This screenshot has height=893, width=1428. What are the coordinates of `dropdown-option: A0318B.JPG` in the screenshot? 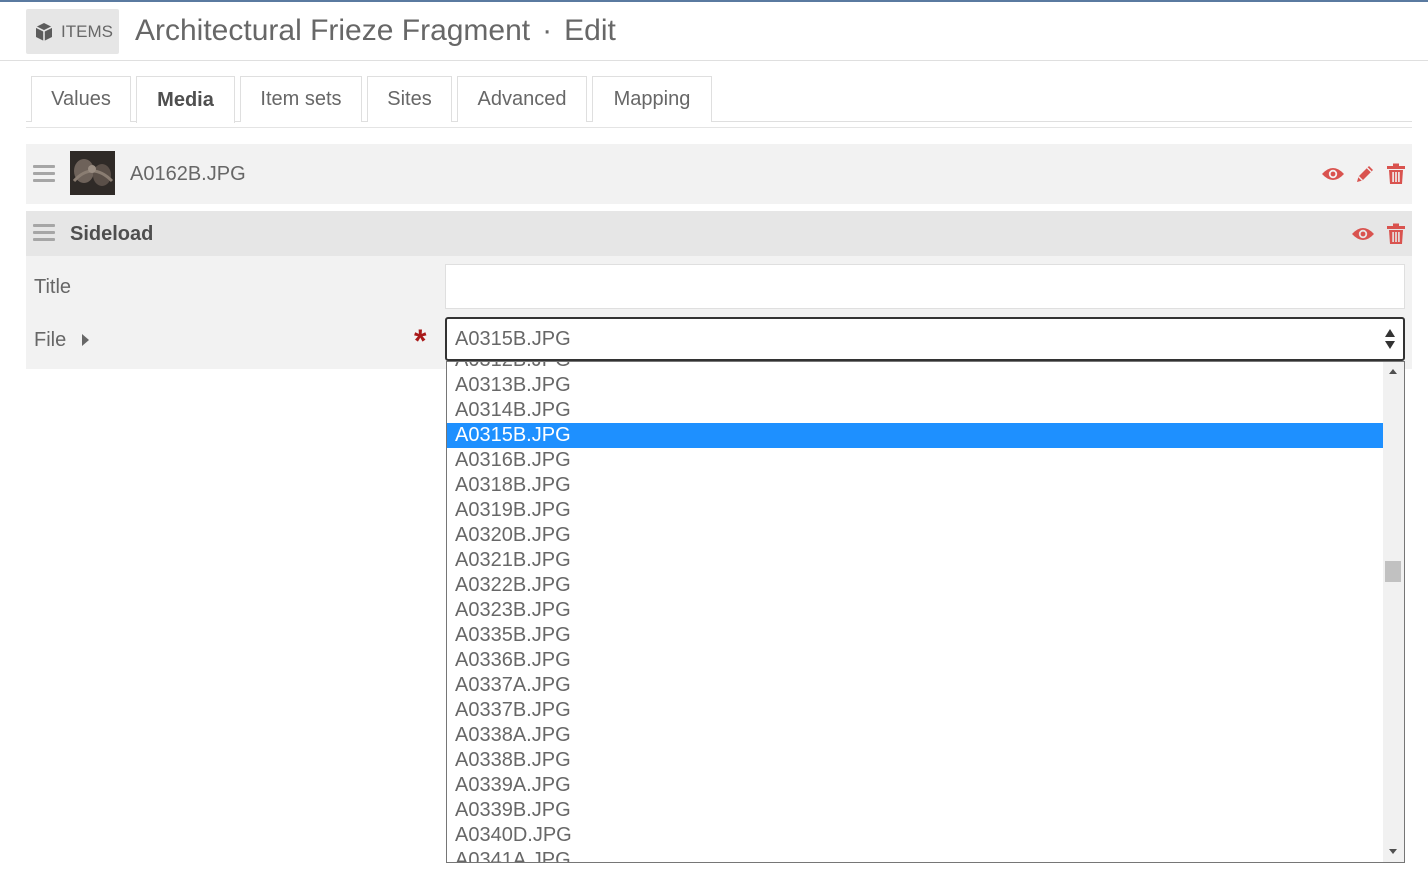 It's located at (915, 485).